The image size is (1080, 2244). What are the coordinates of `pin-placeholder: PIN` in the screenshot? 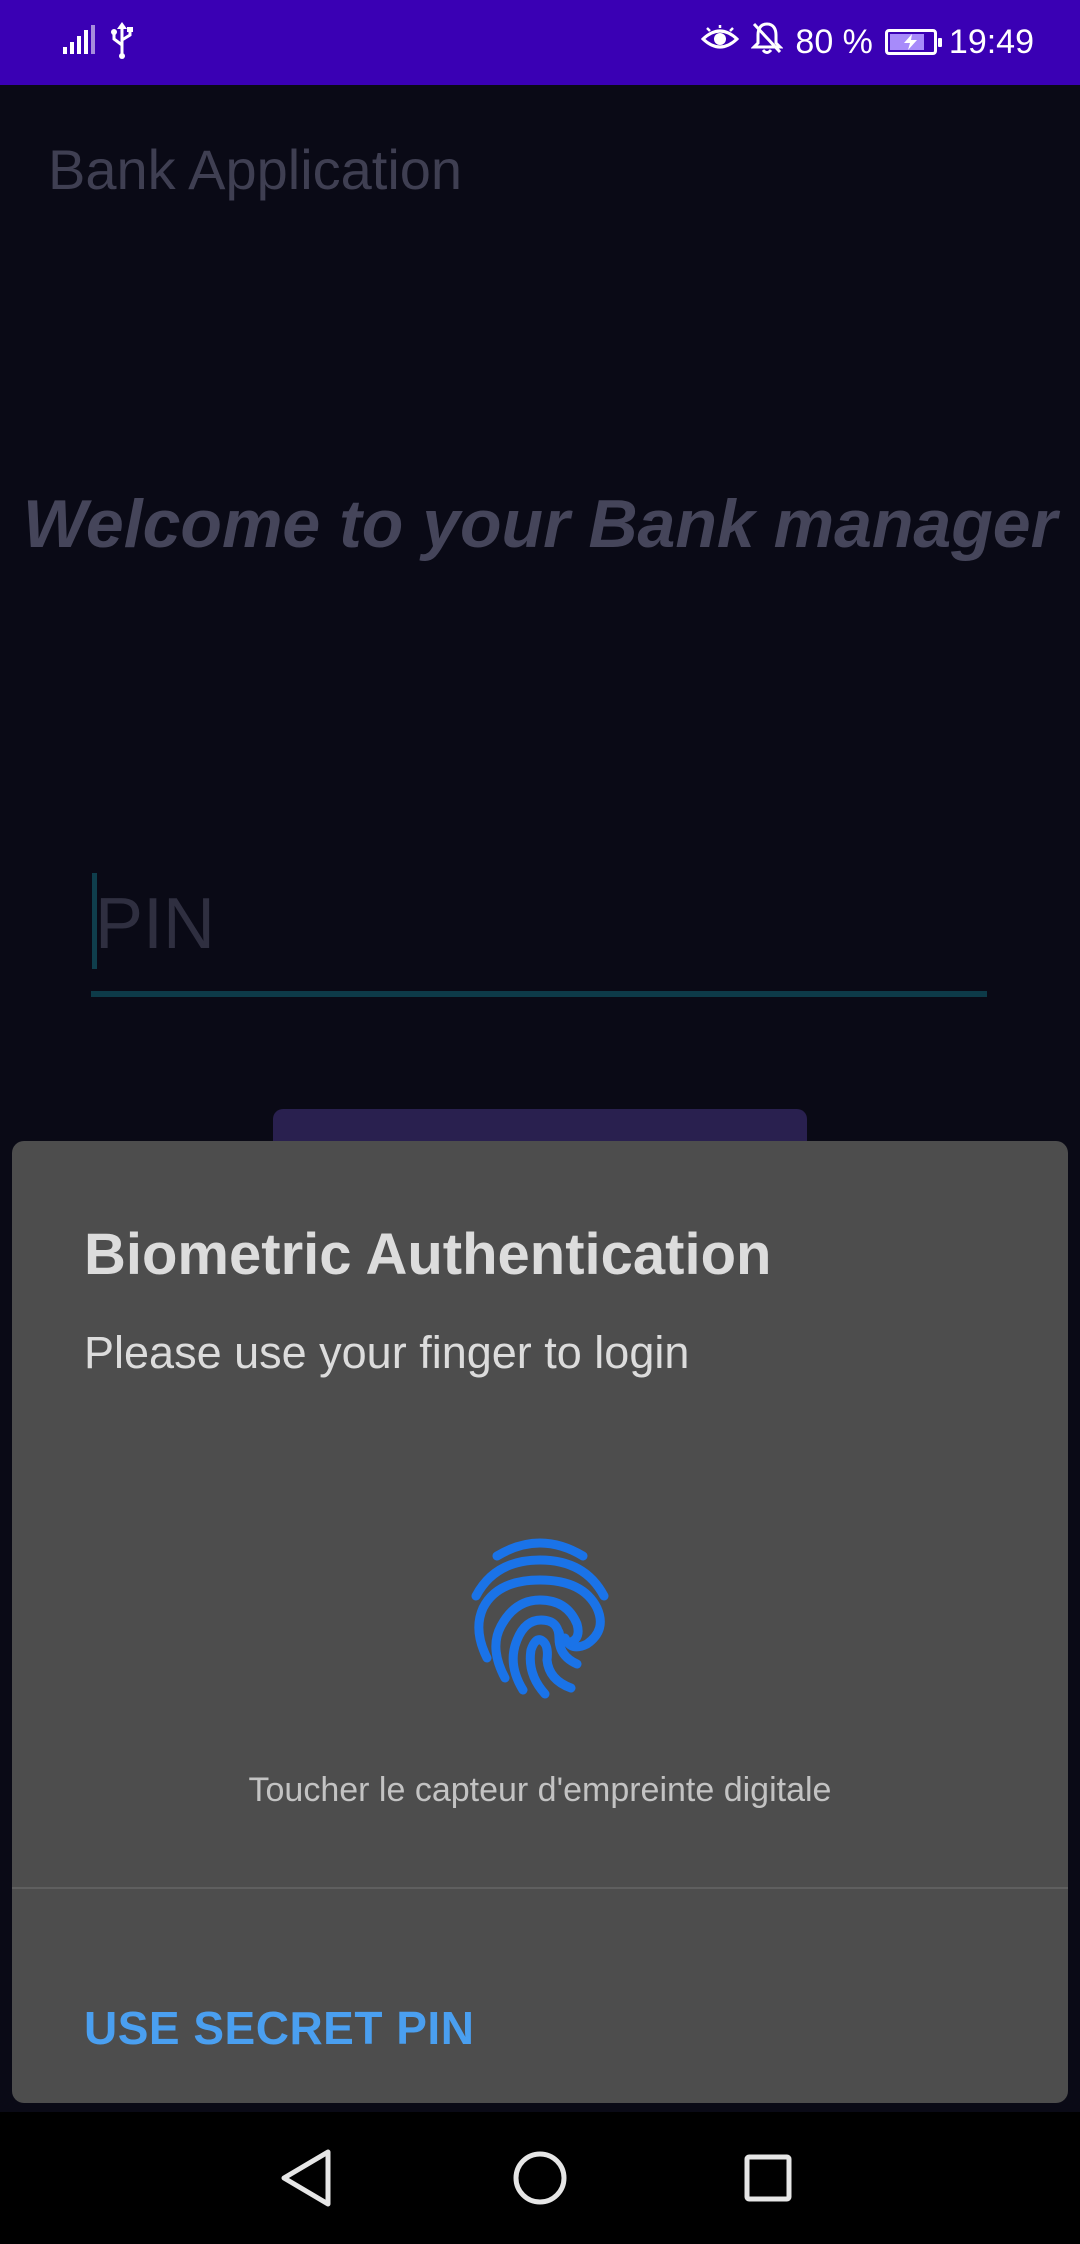 It's located at (155, 924).